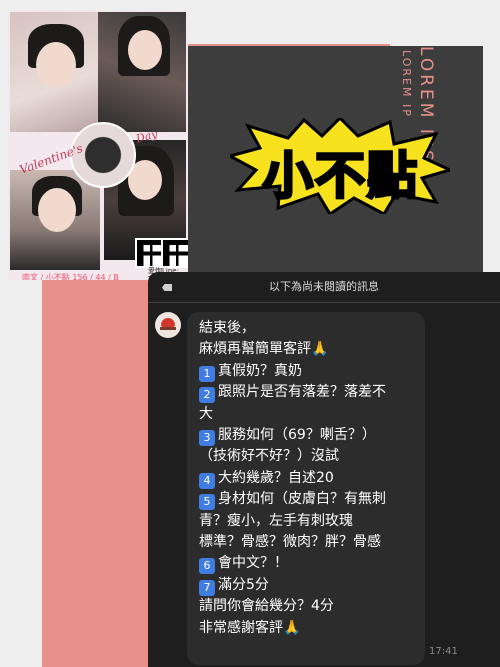 This screenshot has height=667, width=500. Describe the element at coordinates (307, 585) in the screenshot. I see `message-line: 7 滿分5分` at that location.